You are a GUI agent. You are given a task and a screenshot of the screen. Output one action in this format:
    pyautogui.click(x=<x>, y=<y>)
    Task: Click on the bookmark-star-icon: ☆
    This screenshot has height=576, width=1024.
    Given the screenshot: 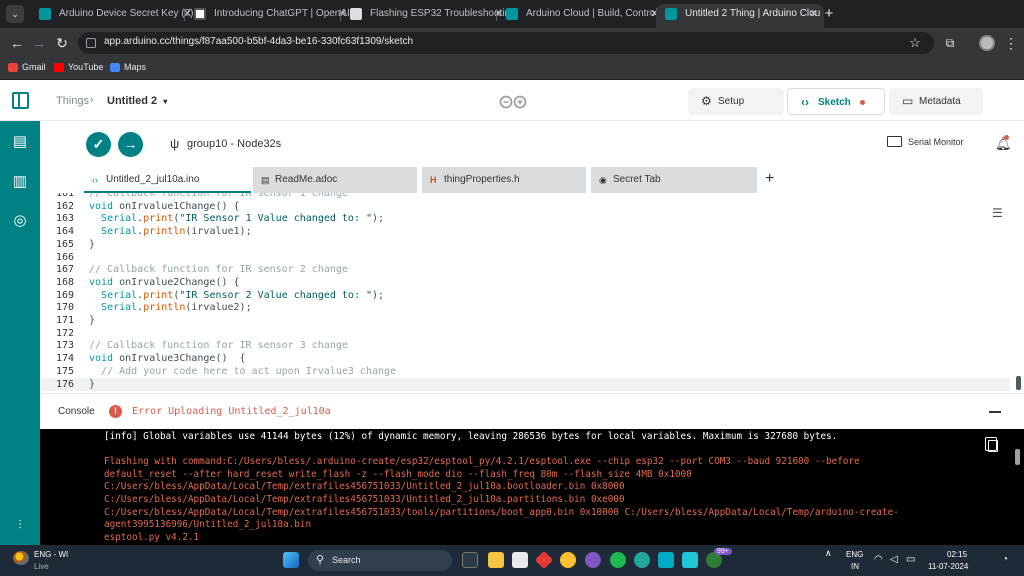 What is the action you would take?
    pyautogui.click(x=915, y=43)
    